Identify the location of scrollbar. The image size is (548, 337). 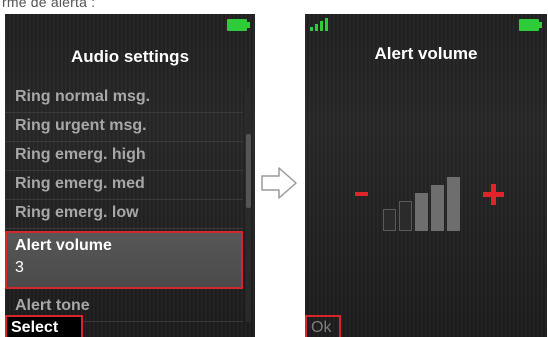
(248, 206).